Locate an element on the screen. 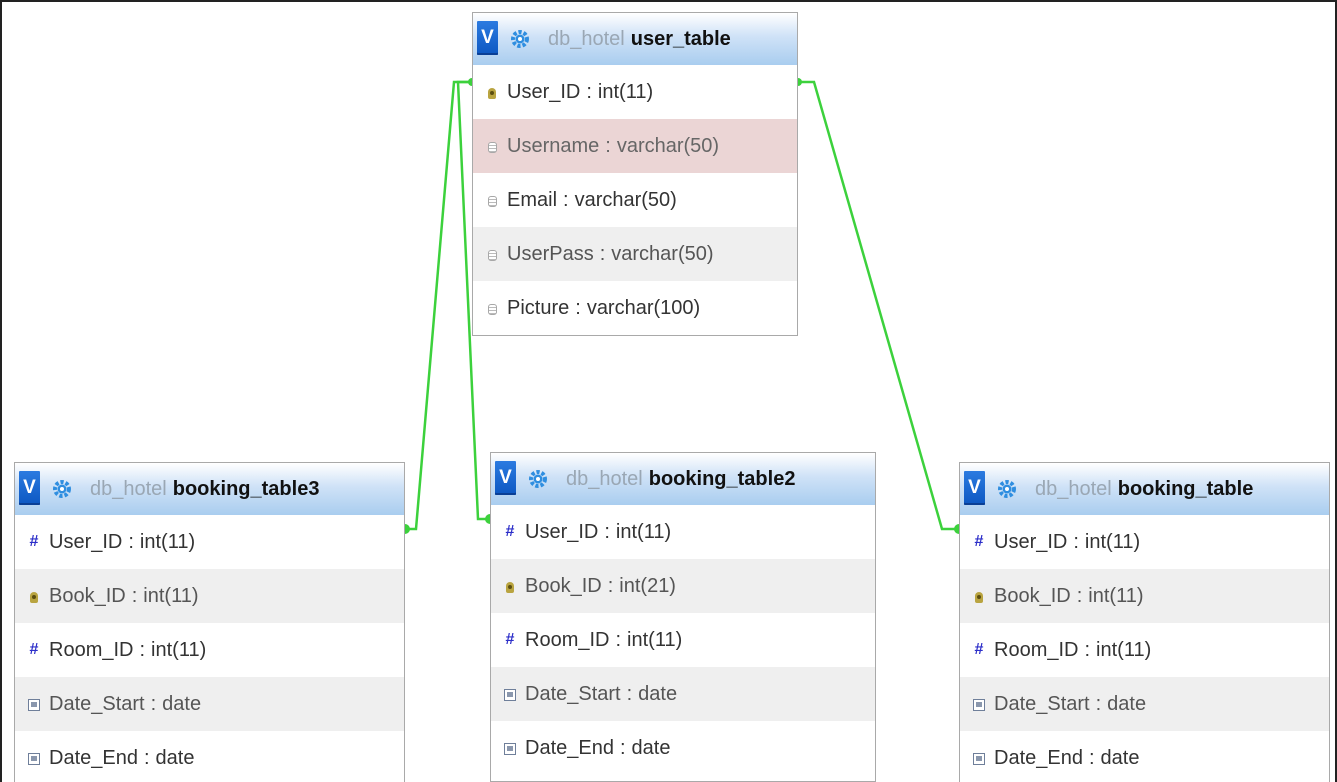 Image resolution: width=1337 pixels, height=782 pixels. column-row: Username : varchar(50) is located at coordinates (635, 146).